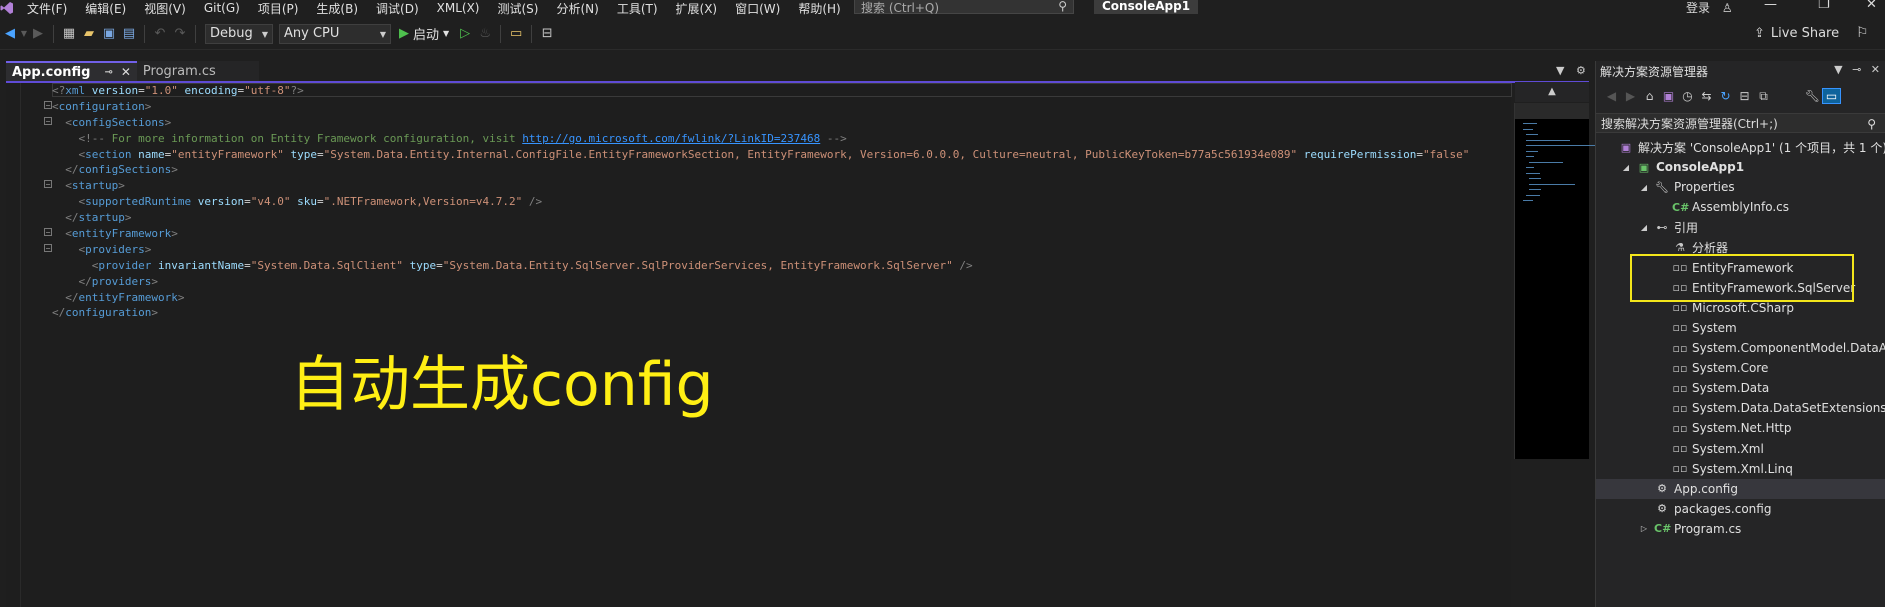  Describe the element at coordinates (239, 33) in the screenshot. I see `configuration-dropdown: Debug ▼` at that location.